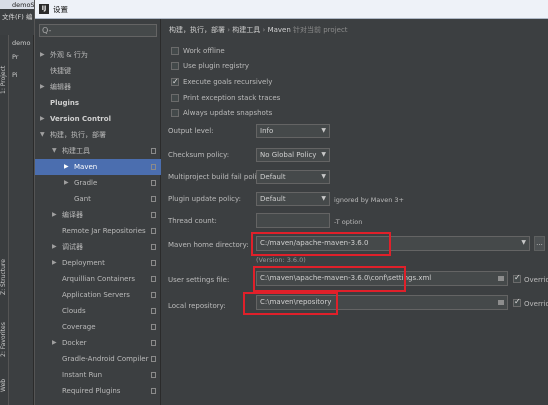  Describe the element at coordinates (72, 247) in the screenshot. I see `settings-tree-item-label: 调试器` at that location.